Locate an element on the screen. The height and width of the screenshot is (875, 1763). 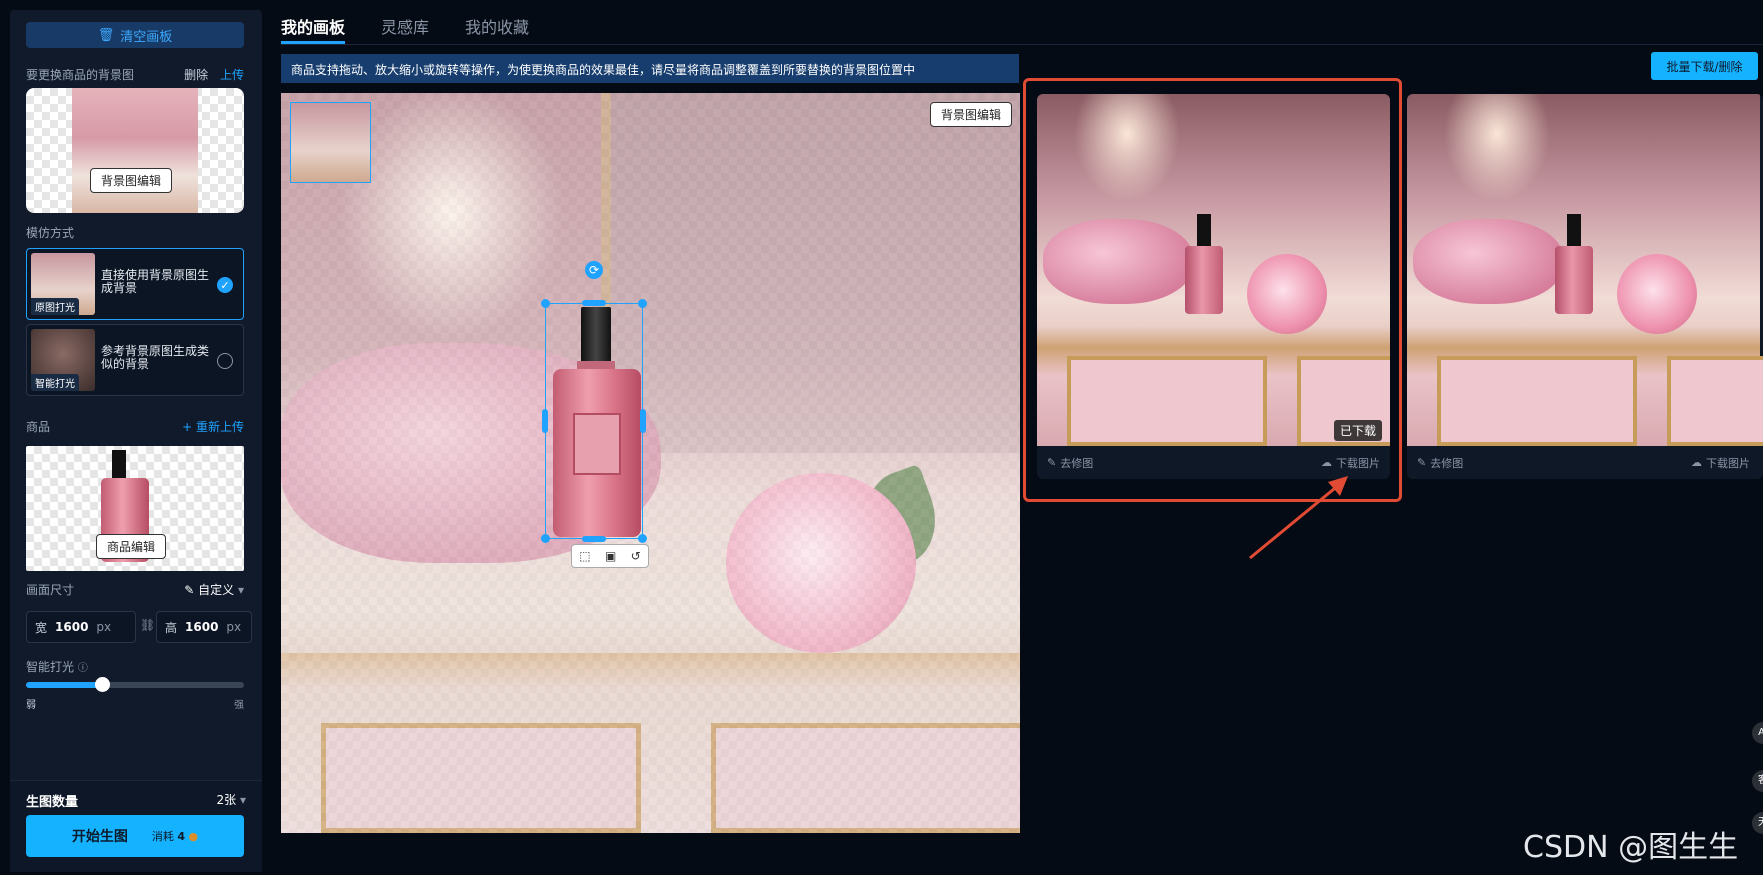
watermark: CSDN @图生生 is located at coordinates (1631, 847).